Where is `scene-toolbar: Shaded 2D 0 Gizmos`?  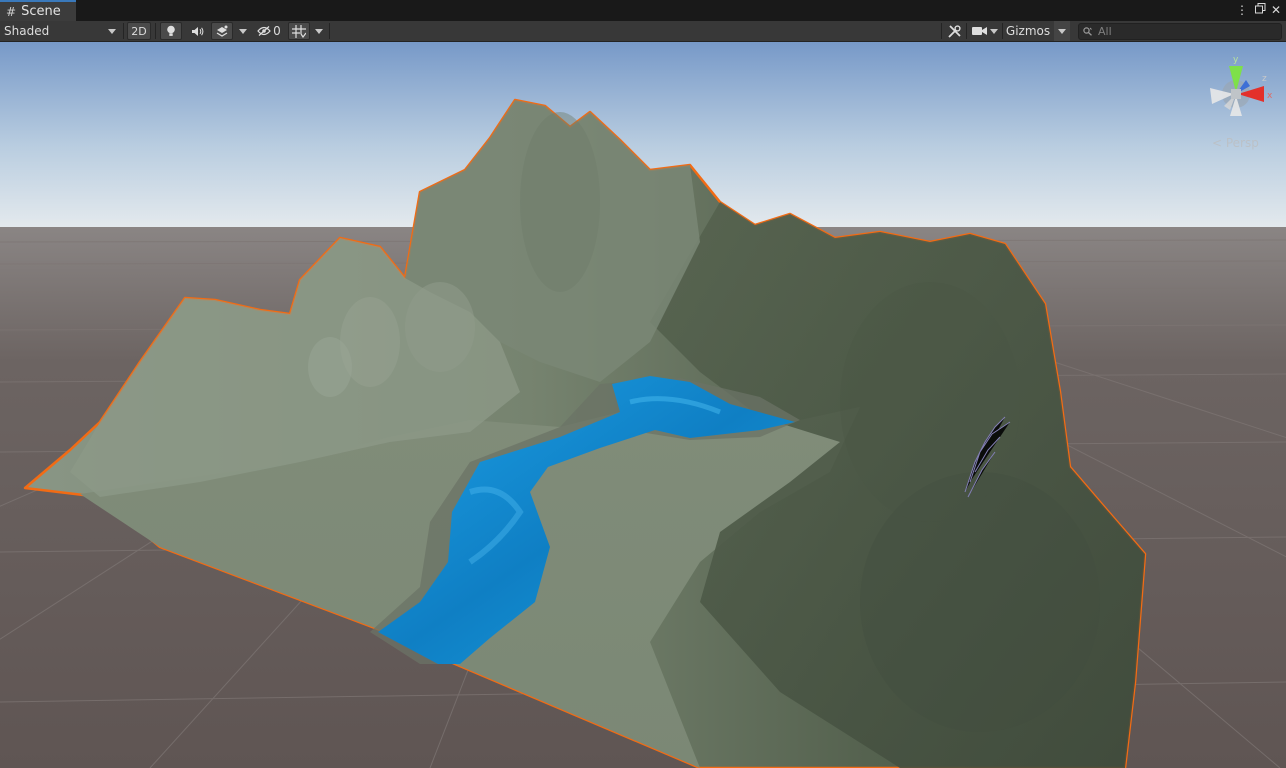 scene-toolbar: Shaded 2D 0 Gizmos is located at coordinates (643, 31).